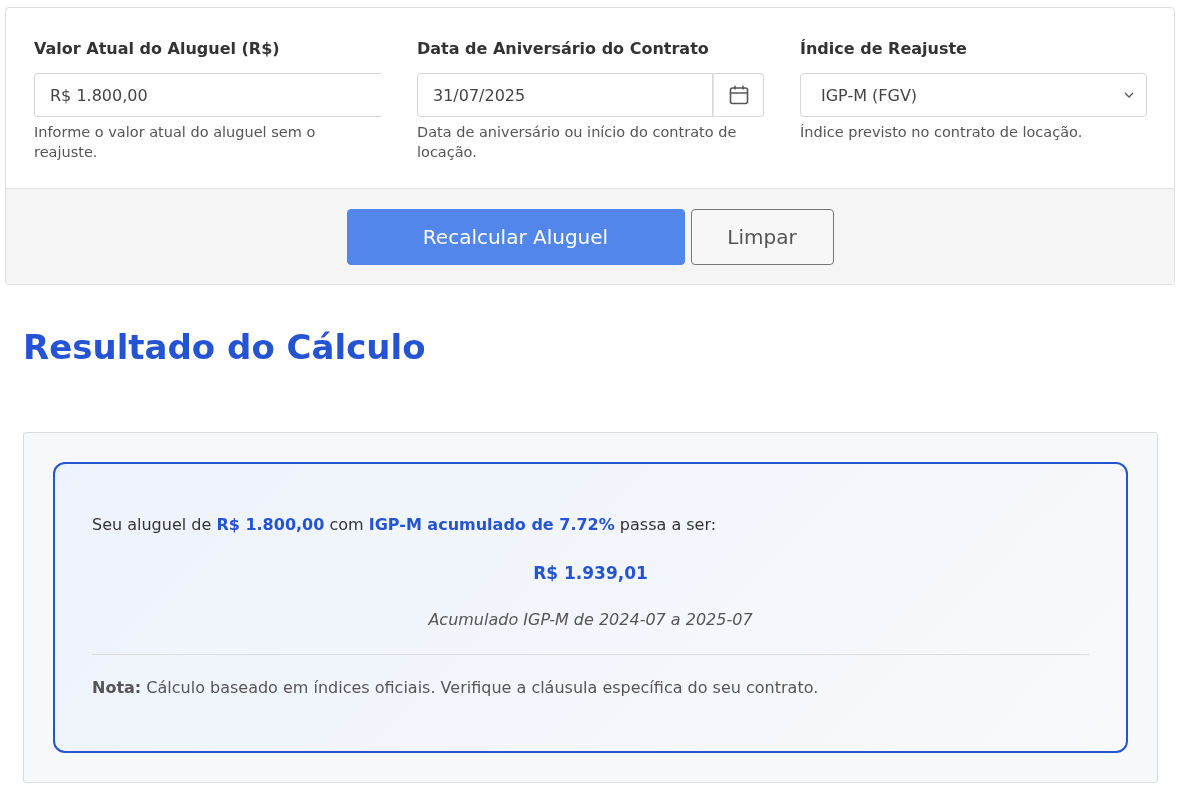 Image resolution: width=1180 pixels, height=800 pixels. What do you see at coordinates (515, 237) in the screenshot?
I see `recalculate-button: Recalcular Aluguel` at bounding box center [515, 237].